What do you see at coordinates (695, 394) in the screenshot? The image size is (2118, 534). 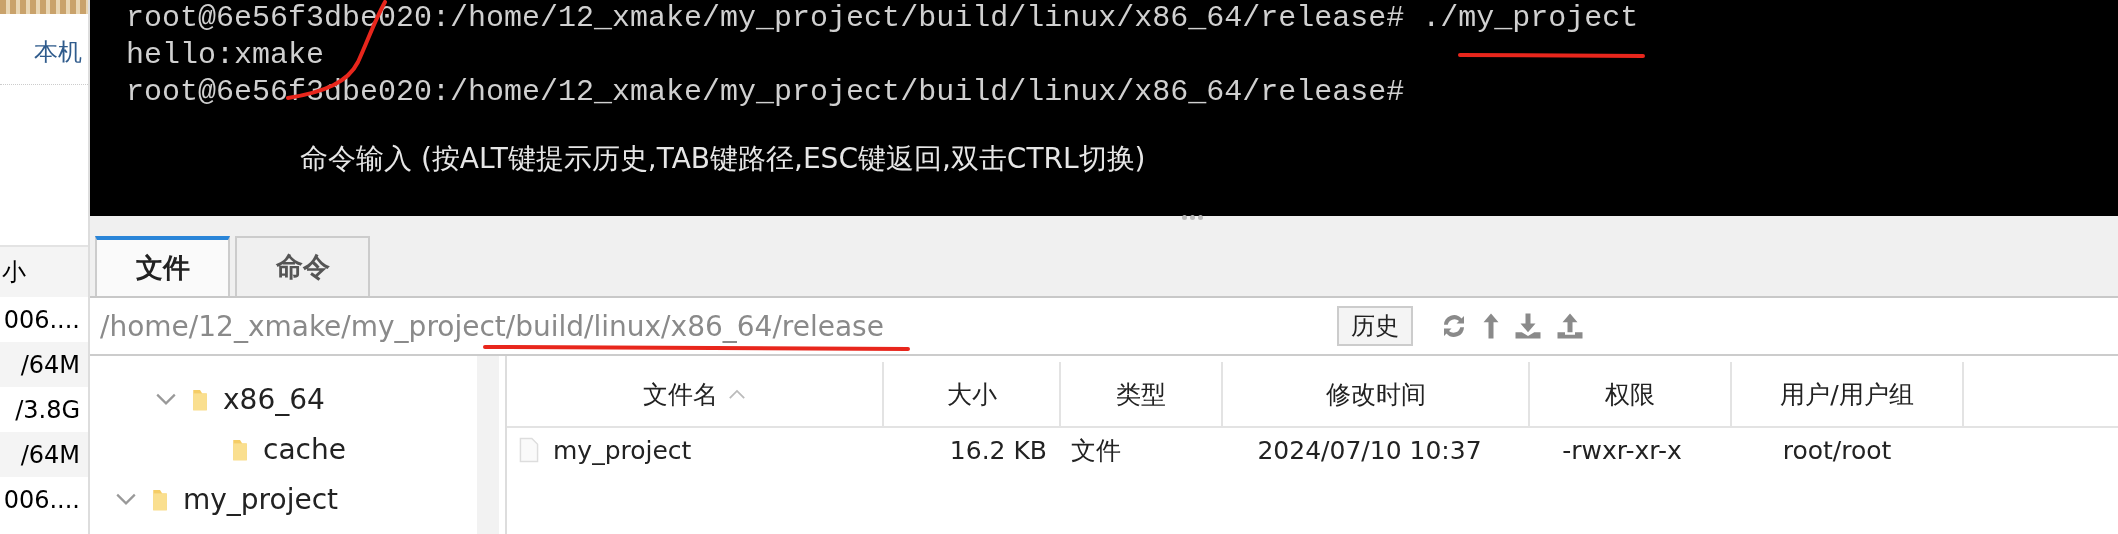 I see `column-header: 文件名` at bounding box center [695, 394].